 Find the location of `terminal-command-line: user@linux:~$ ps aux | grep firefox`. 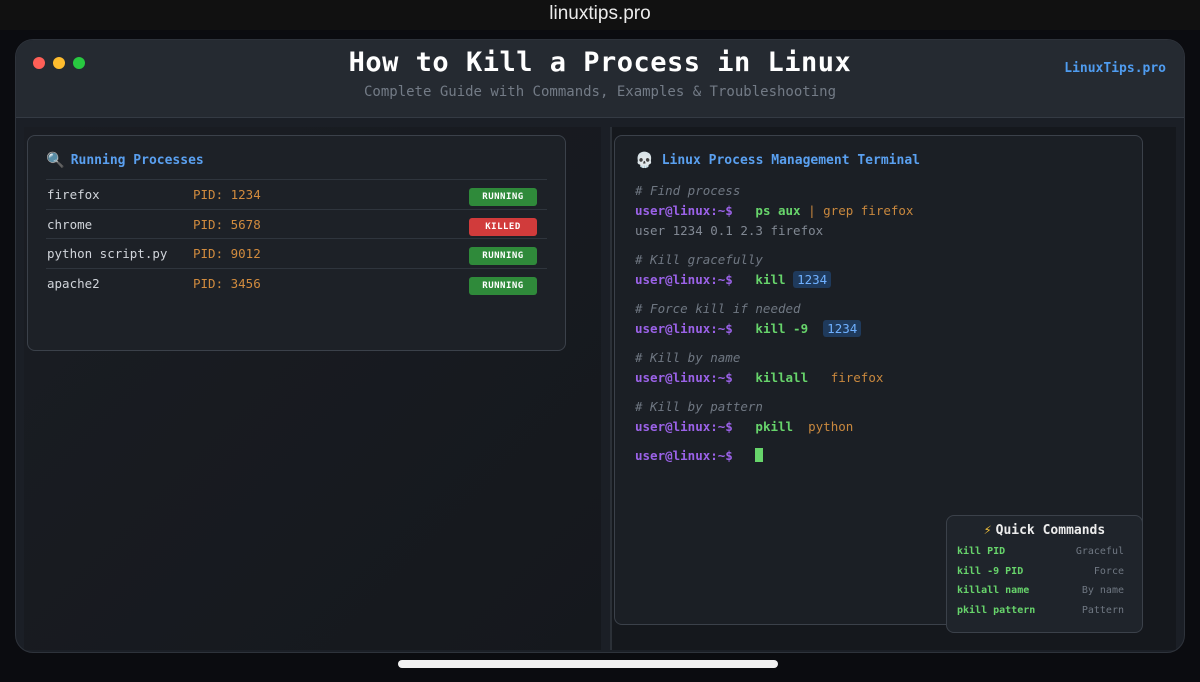

terminal-command-line: user@linux:~$ ps aux | grep firefox is located at coordinates (774, 210).